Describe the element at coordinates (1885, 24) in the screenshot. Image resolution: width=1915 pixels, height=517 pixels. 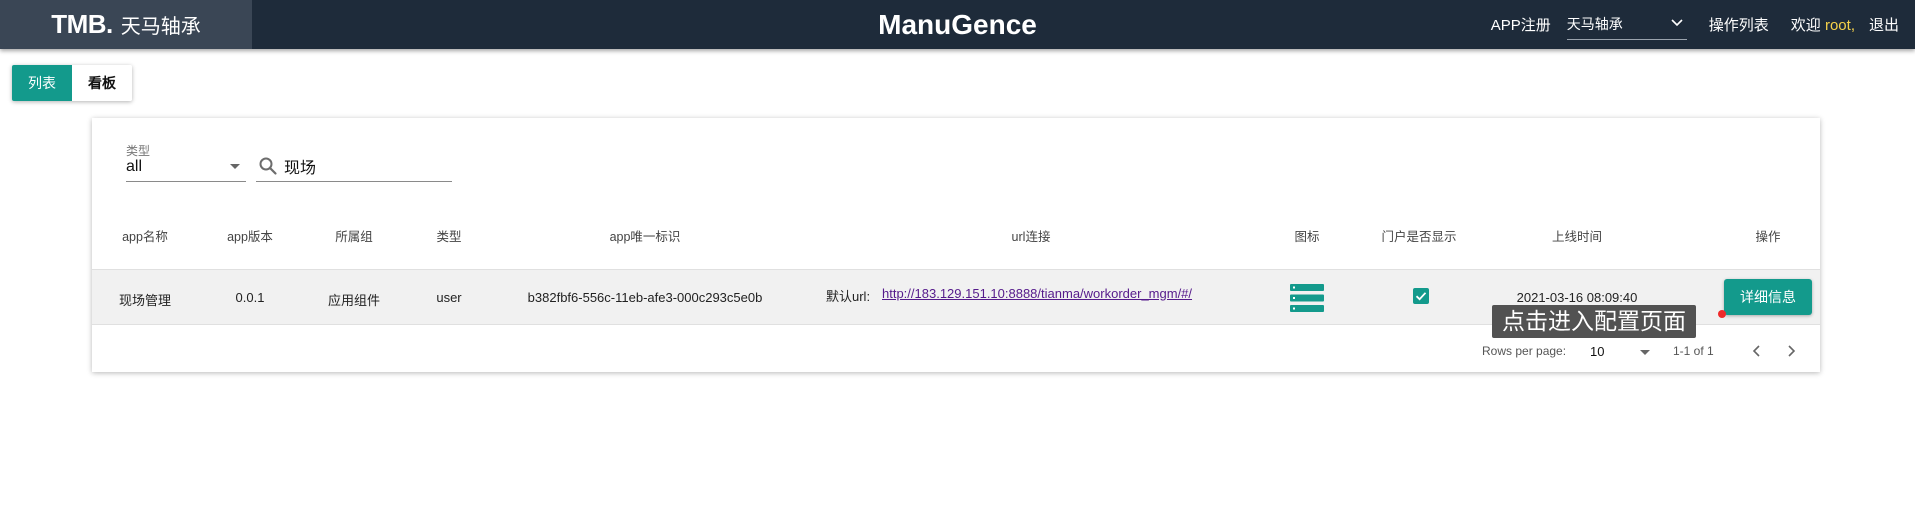
I see `logout-button: 退出` at that location.